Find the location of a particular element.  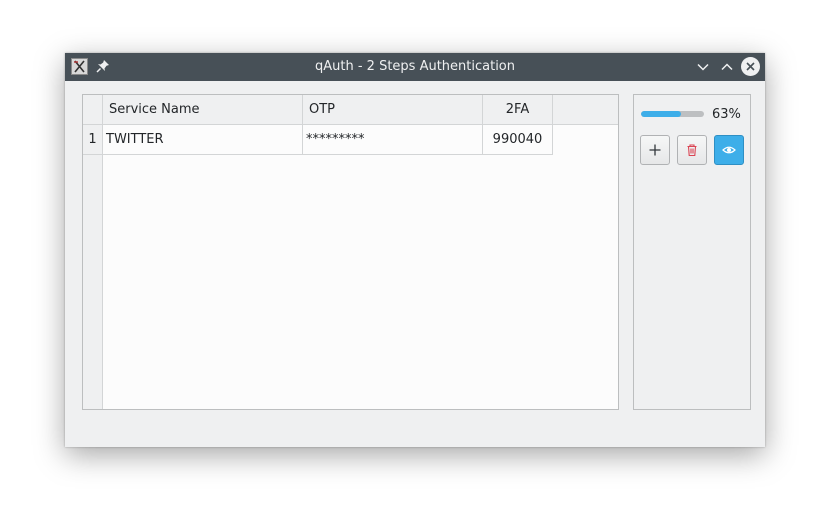

eye-icon is located at coordinates (729, 150).